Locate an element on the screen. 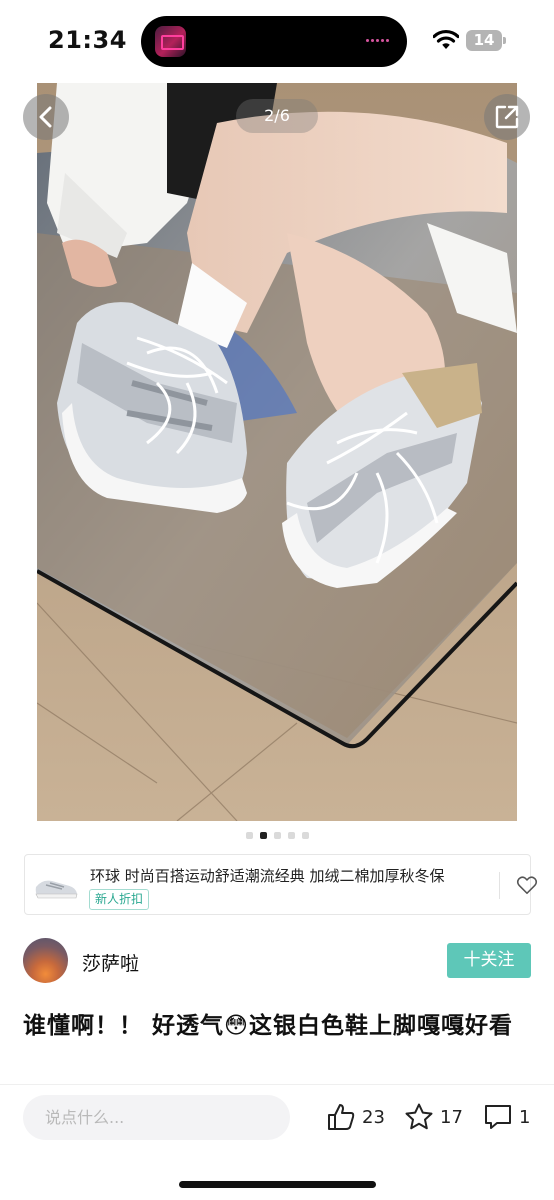 The image size is (554, 1200). divider is located at coordinates (499, 885).